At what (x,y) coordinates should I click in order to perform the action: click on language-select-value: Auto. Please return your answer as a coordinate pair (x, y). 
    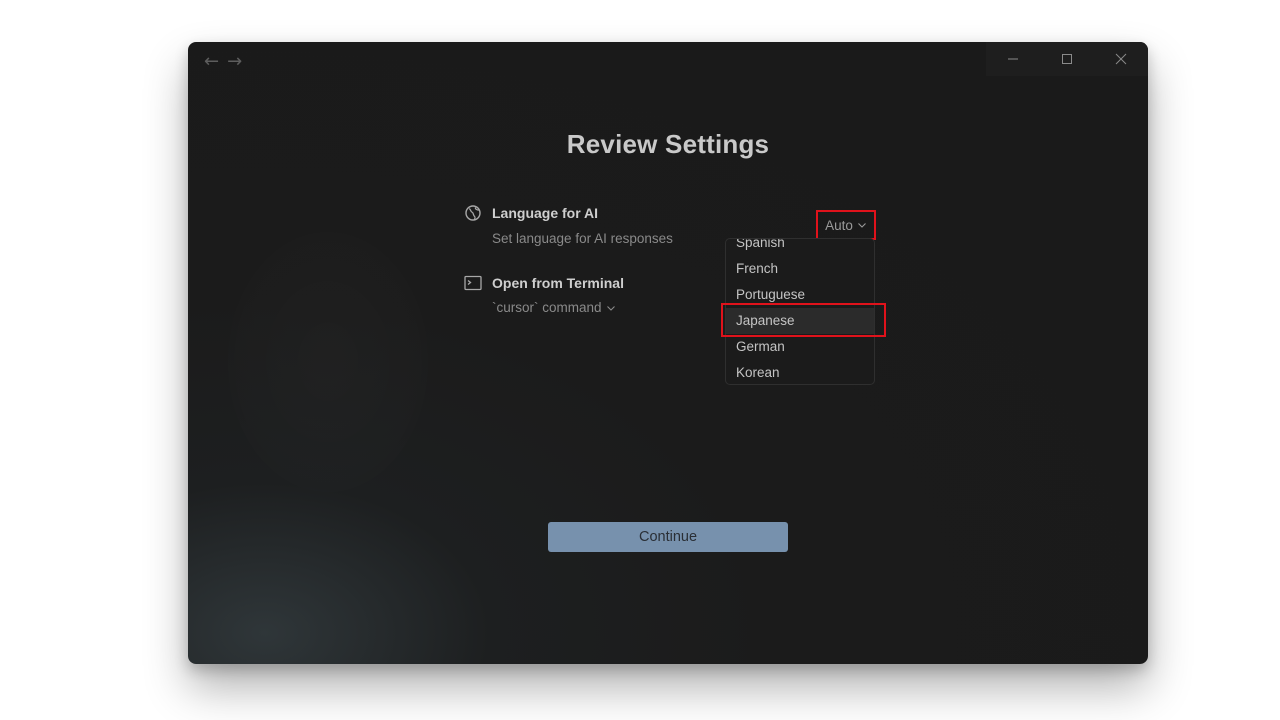
    Looking at the image, I should click on (839, 225).